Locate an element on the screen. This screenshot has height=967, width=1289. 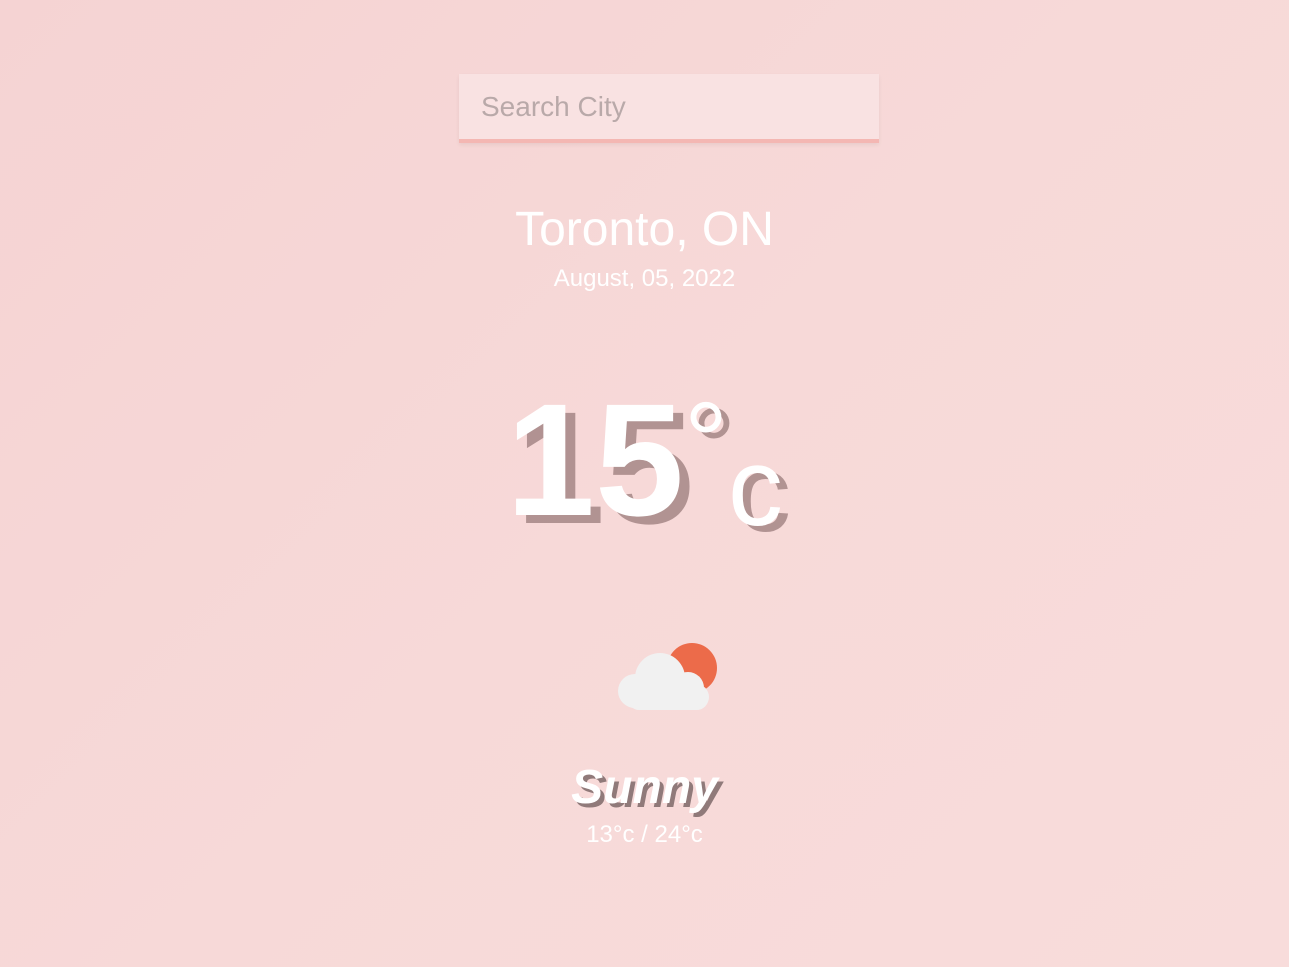
degree-symbol: ° is located at coordinates (705, 441).